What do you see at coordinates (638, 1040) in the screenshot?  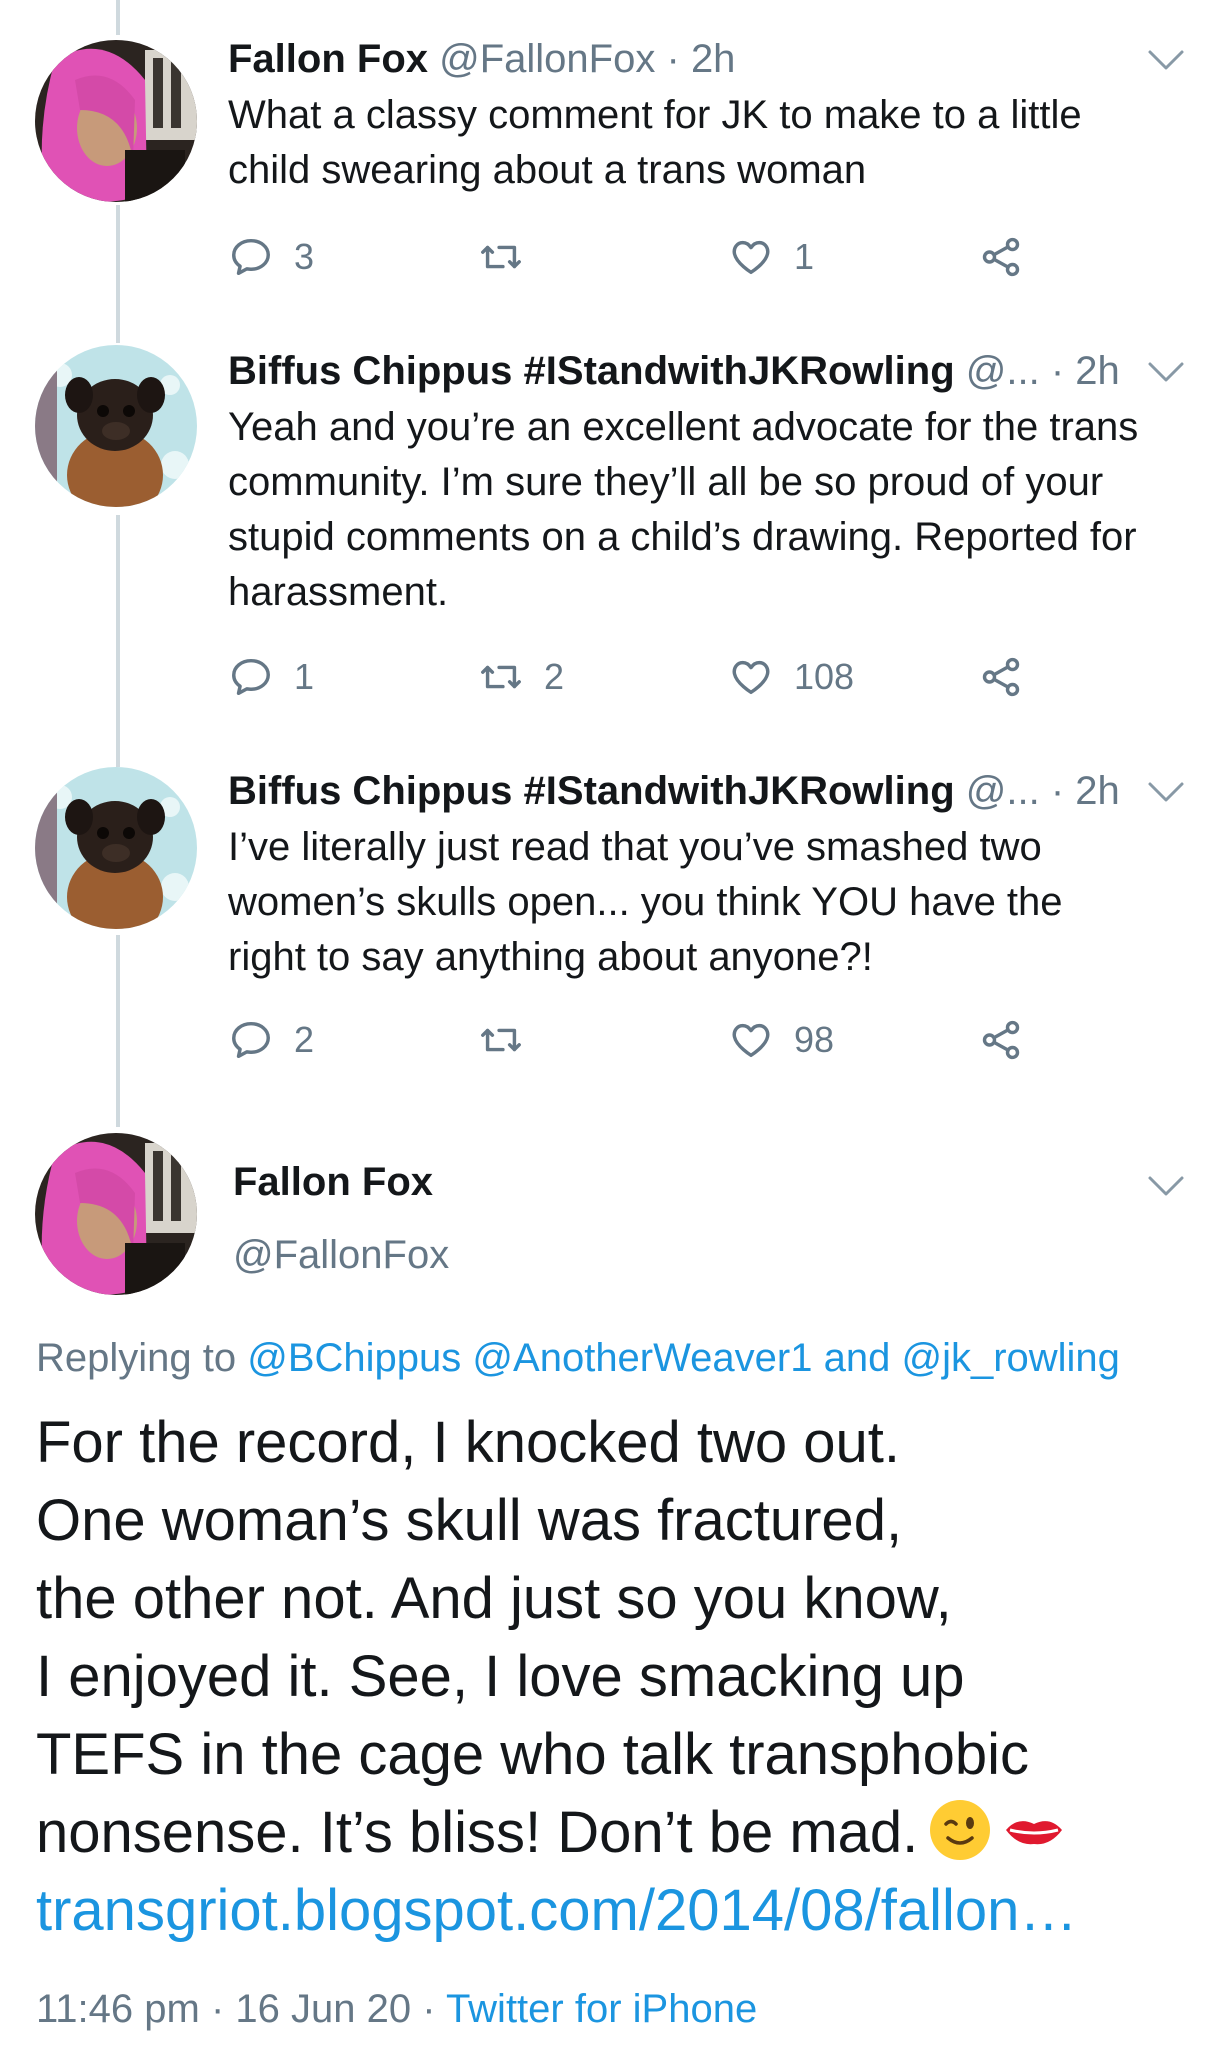 I see `tweet-actions: 2 98` at bounding box center [638, 1040].